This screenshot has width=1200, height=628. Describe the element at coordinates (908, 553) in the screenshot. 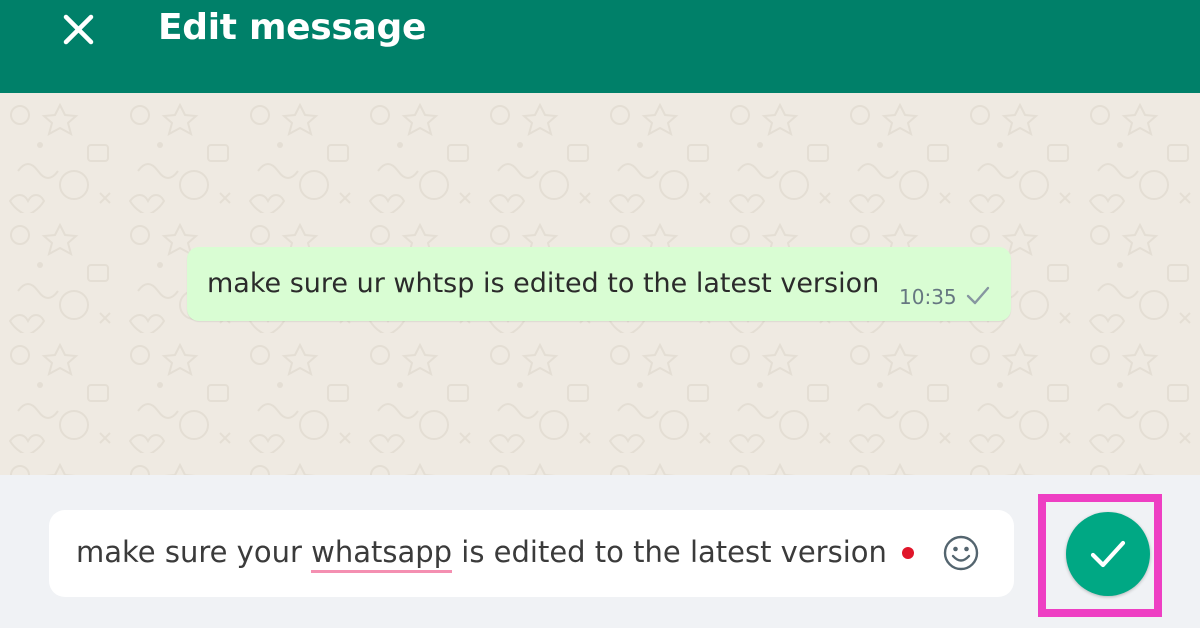

I see `recording-dot-icon` at that location.